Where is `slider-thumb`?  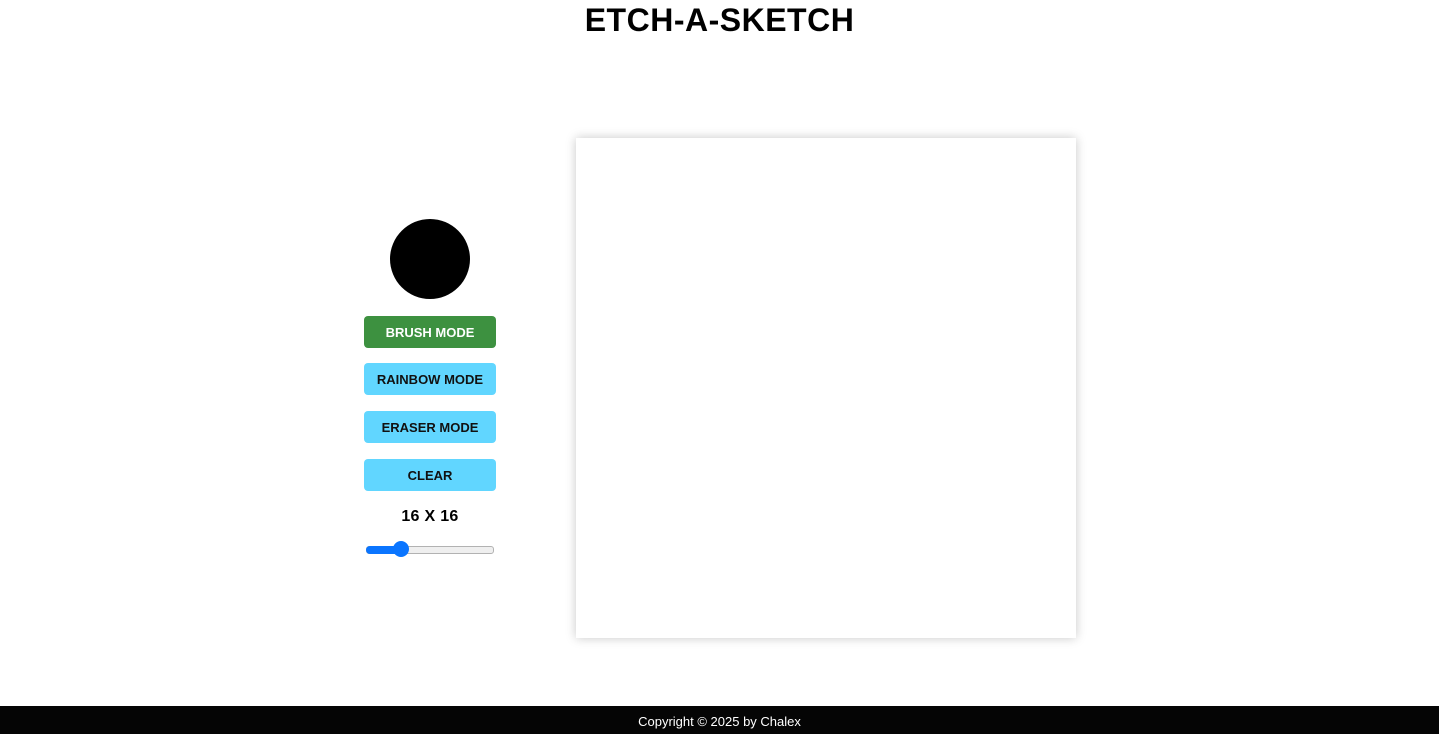 slider-thumb is located at coordinates (400, 549).